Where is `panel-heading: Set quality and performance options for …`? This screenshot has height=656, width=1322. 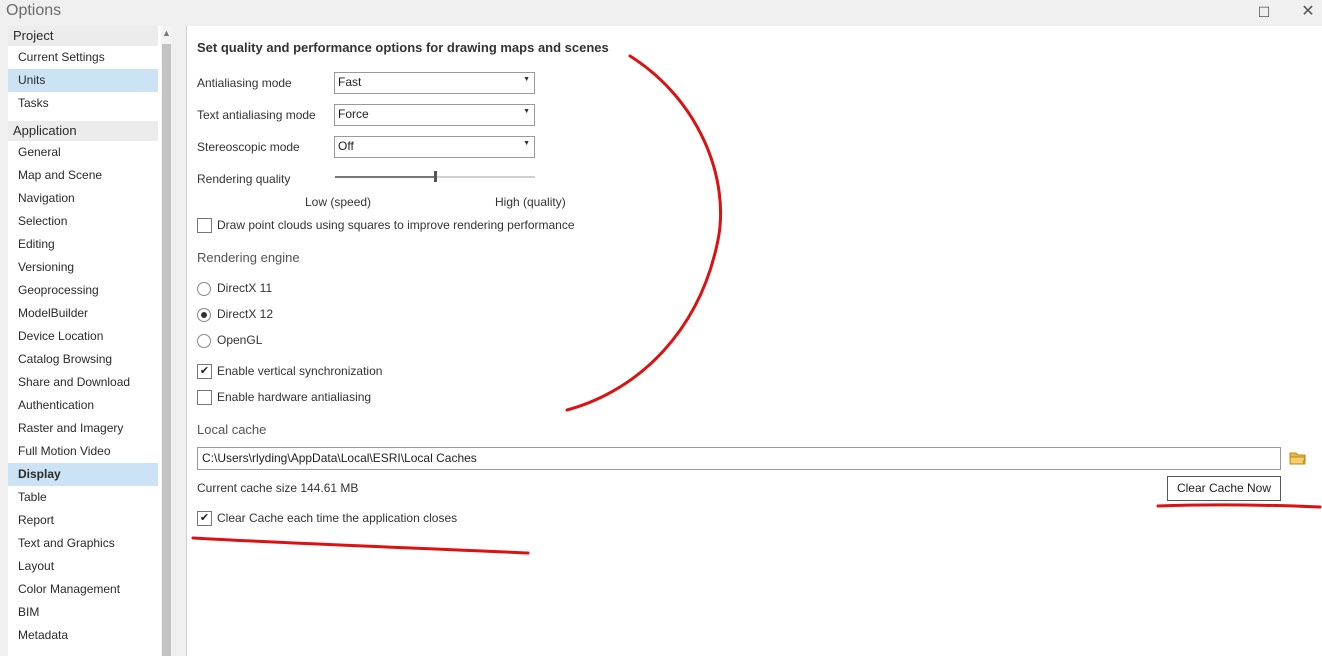 panel-heading: Set quality and performance options for … is located at coordinates (403, 47).